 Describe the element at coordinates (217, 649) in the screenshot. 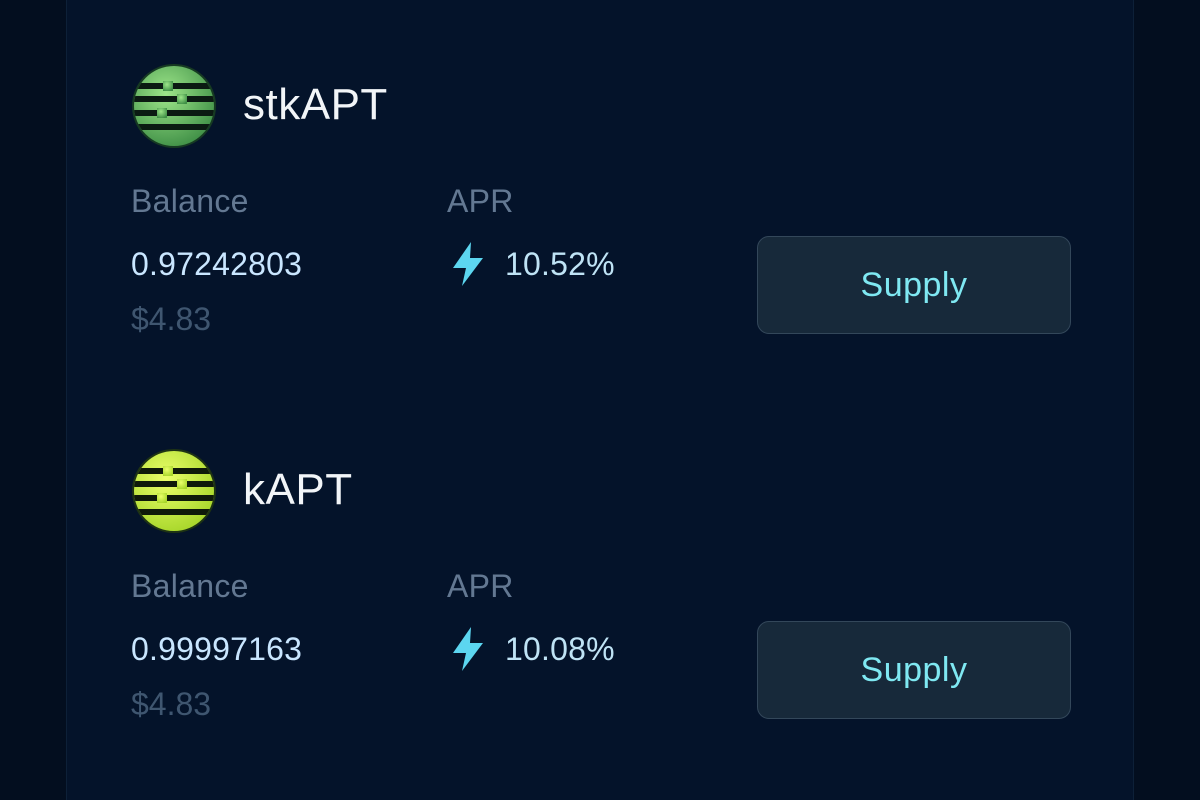

I see `balance-value: 0.99997163` at that location.